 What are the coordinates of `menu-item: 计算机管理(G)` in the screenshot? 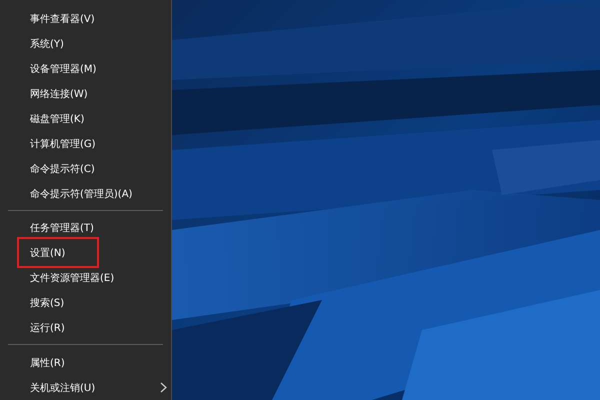 It's located at (85, 143).